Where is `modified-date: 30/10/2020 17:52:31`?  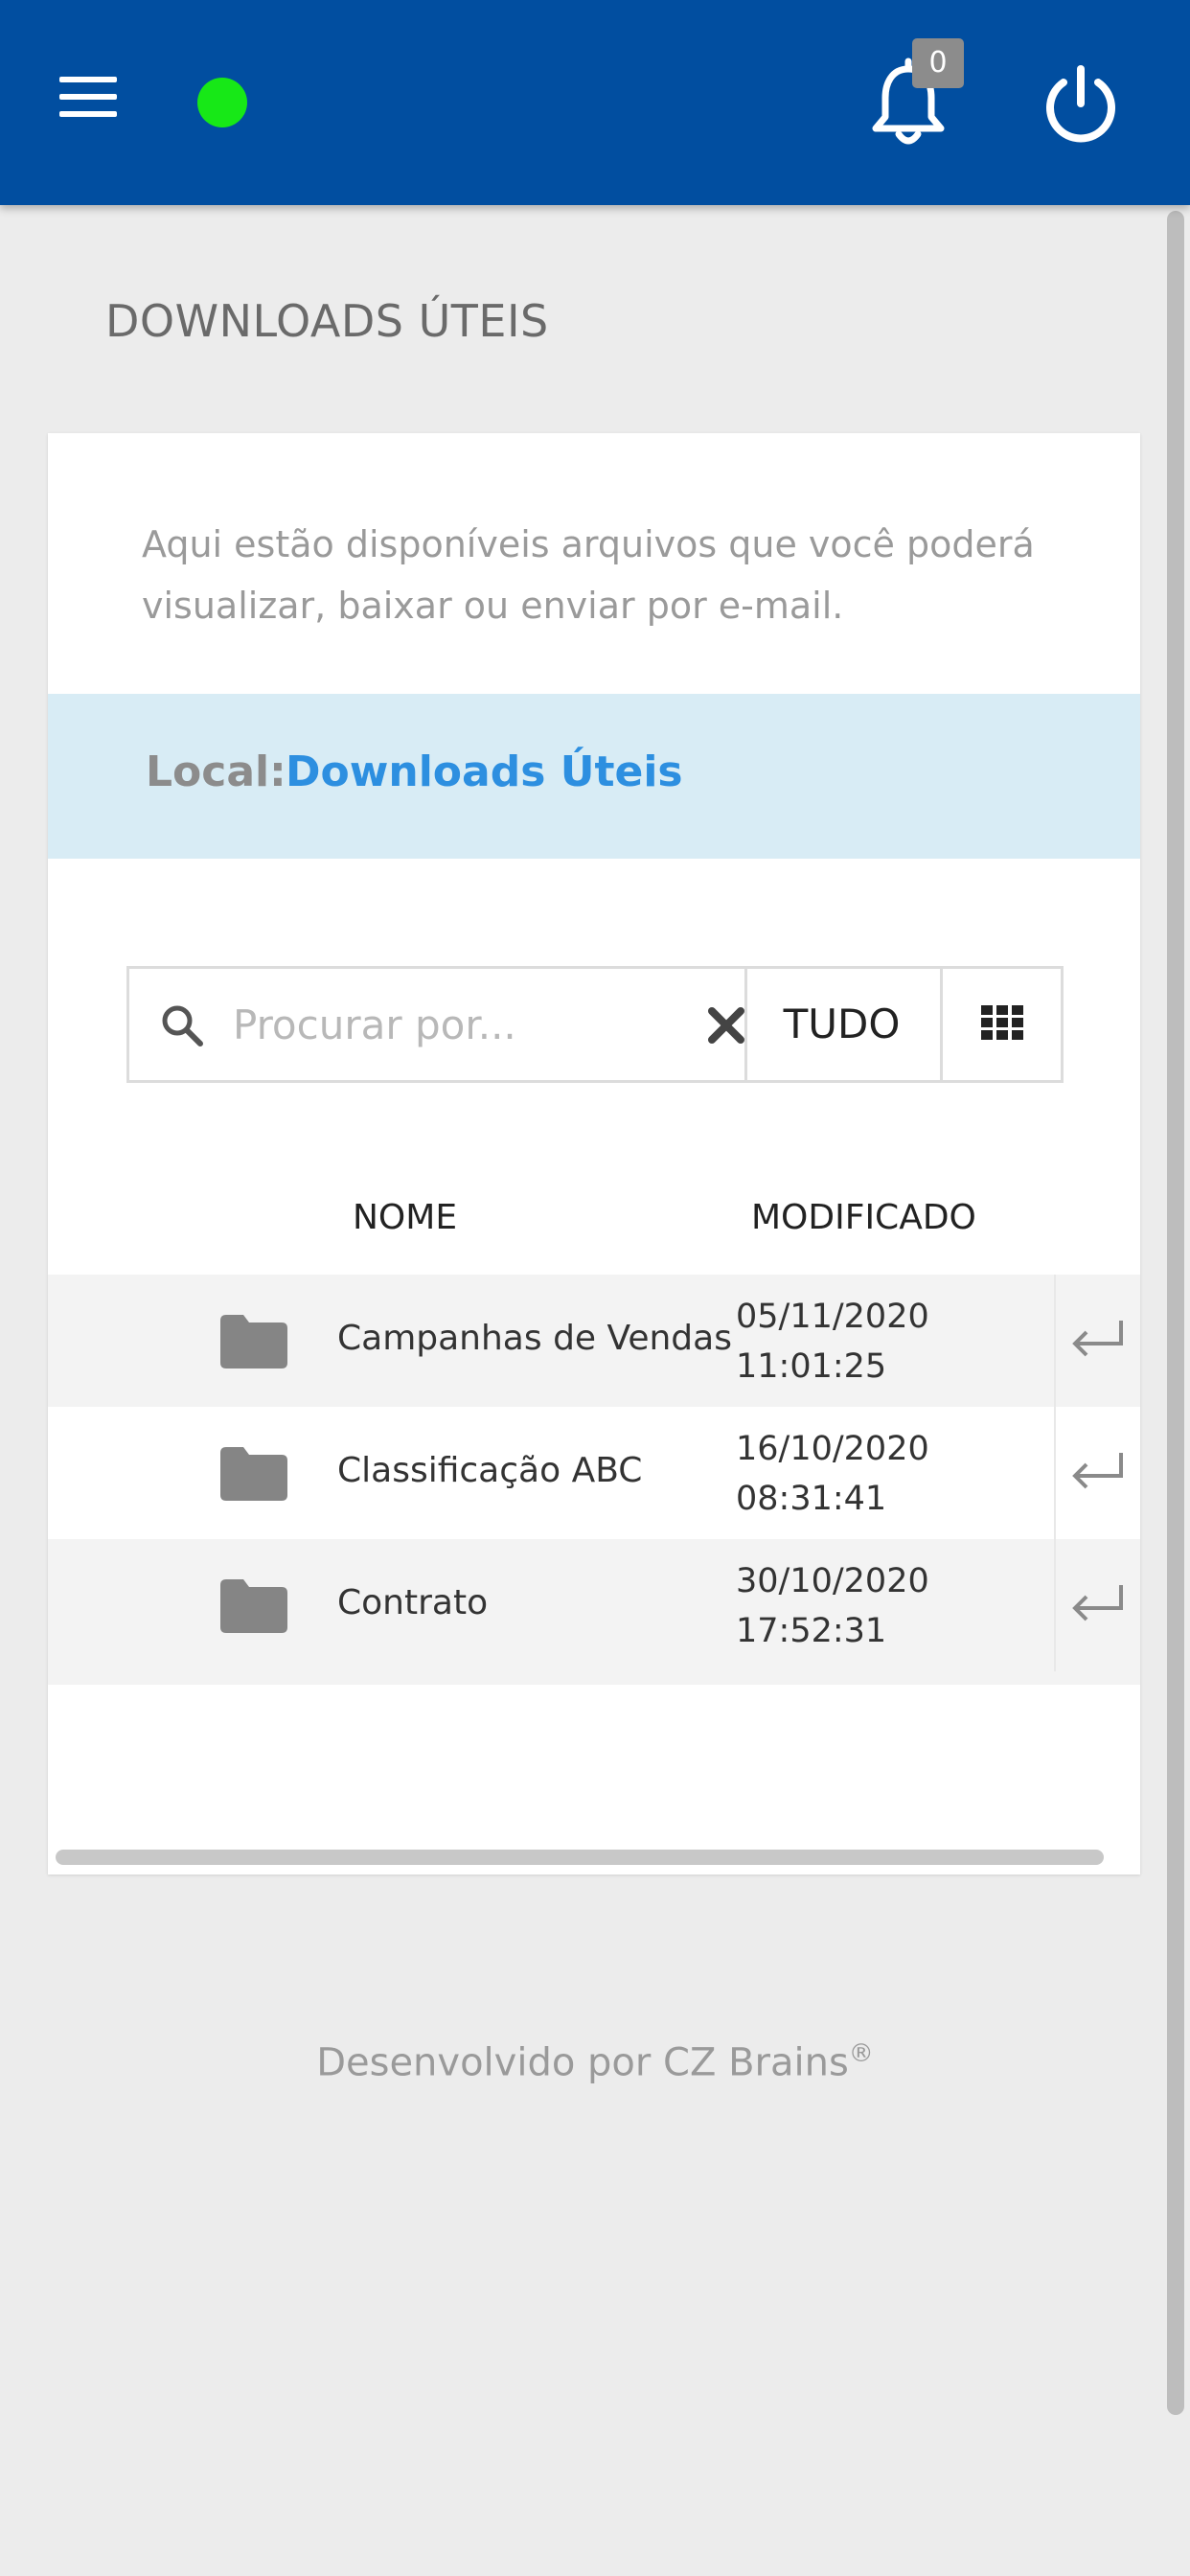
modified-date: 30/10/2020 17:52:31 is located at coordinates (833, 1606).